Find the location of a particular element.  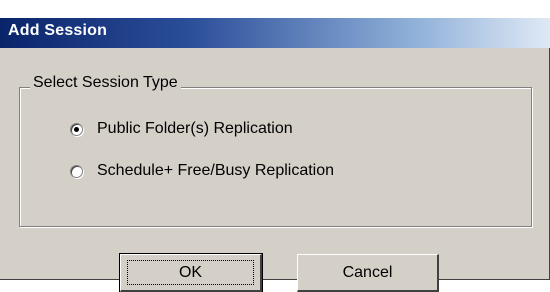

ok-button: OK is located at coordinates (191, 272).